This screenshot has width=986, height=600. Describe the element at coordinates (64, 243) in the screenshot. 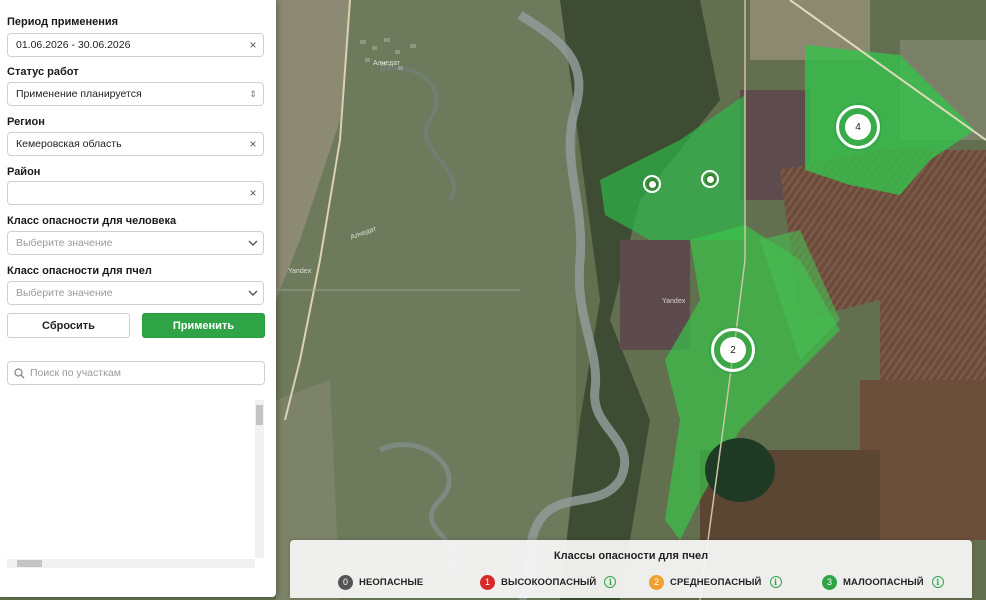

I see `human-class-placeholder: Выберите значение` at that location.